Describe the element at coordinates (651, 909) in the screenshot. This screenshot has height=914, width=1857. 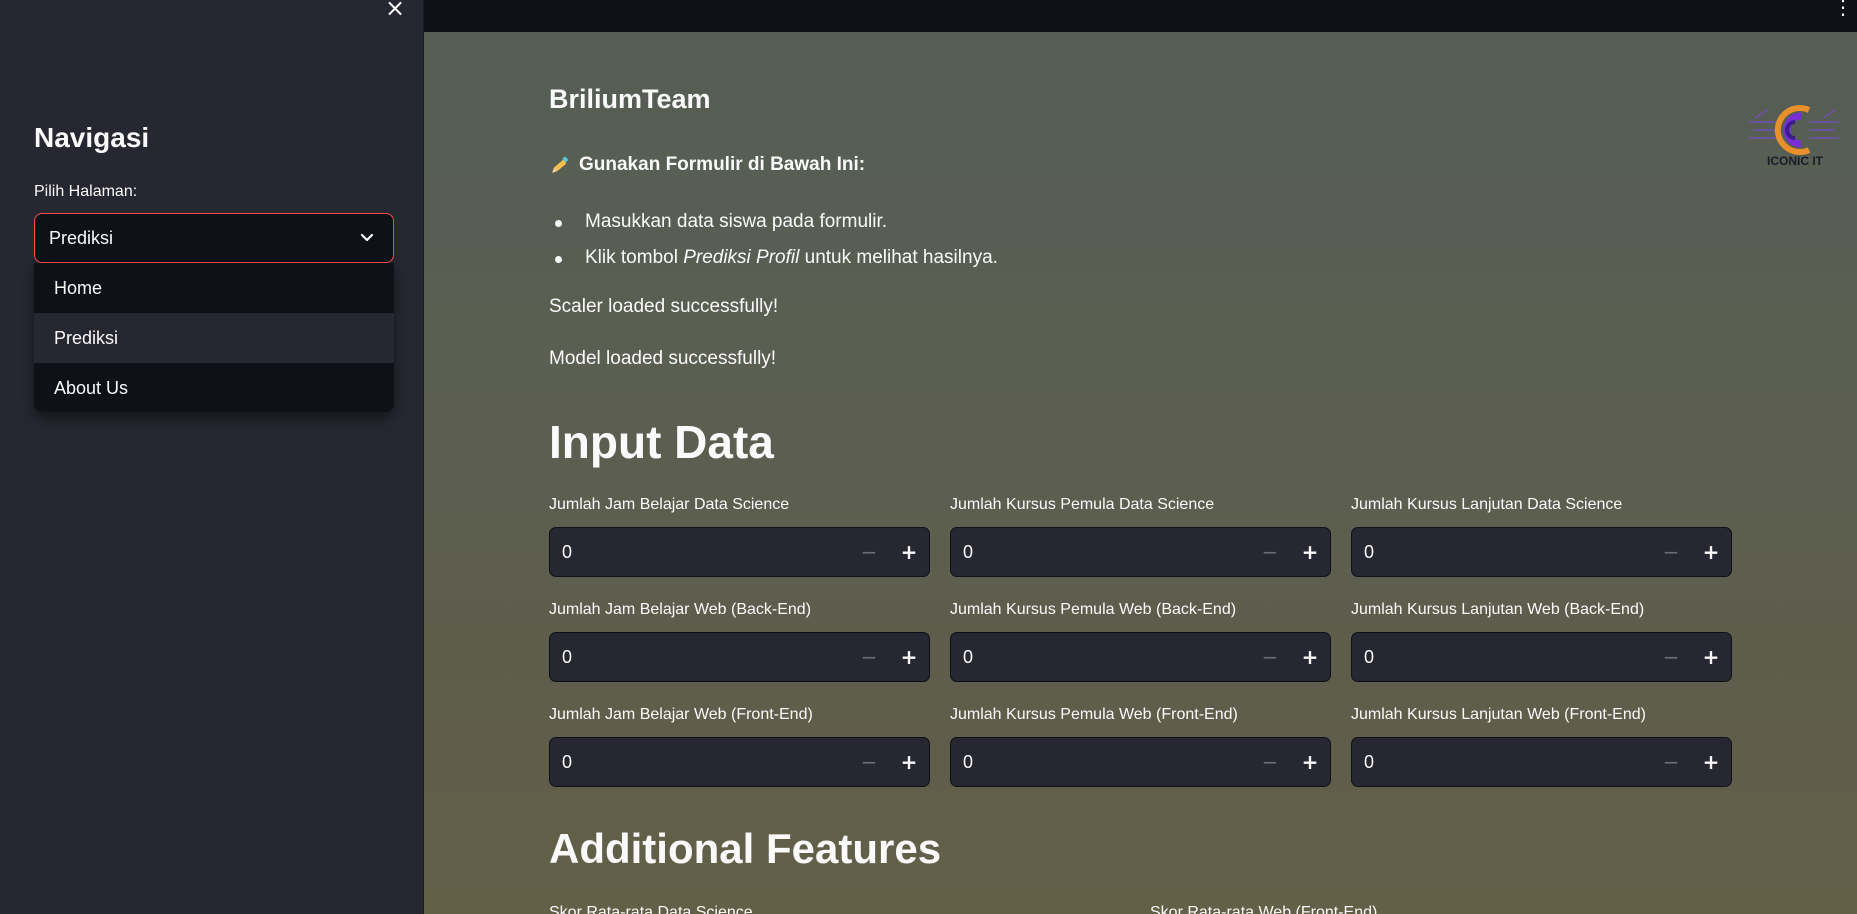
I see `field-label-skor-ds: Skor Rata-rata Data Science` at that location.